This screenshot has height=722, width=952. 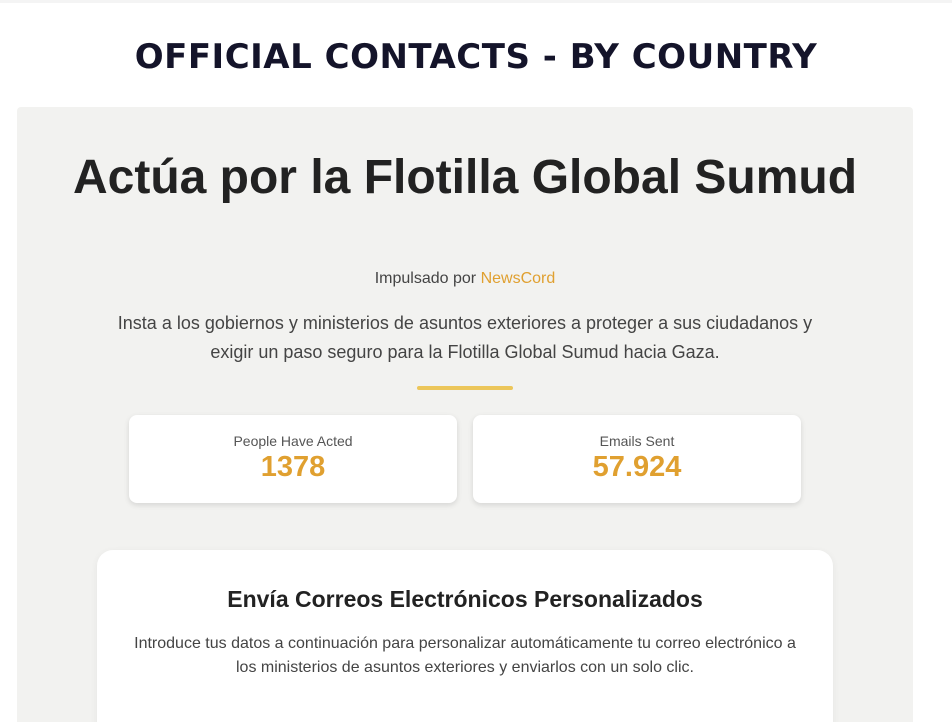 I want to click on stat-card-emails-sent: Emails Sent 57.924, so click(x=637, y=459).